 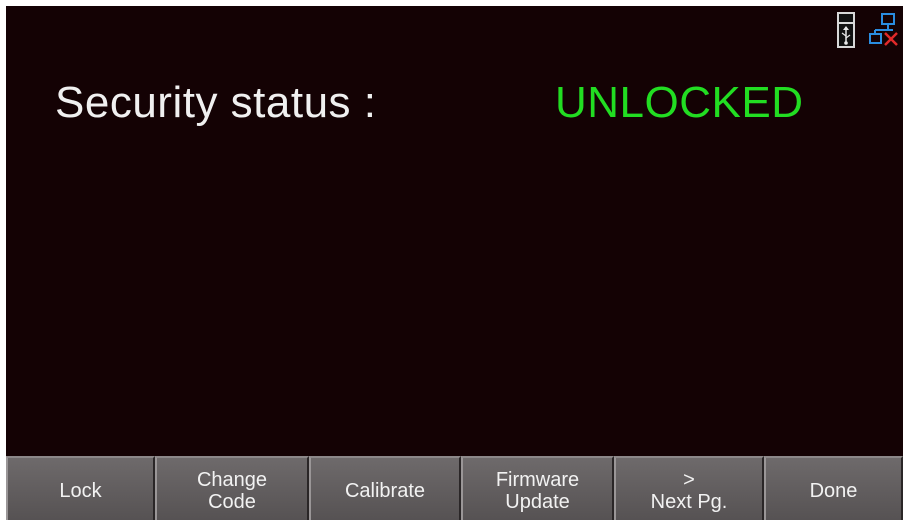 What do you see at coordinates (884, 29) in the screenshot?
I see `network-disconnected-icon` at bounding box center [884, 29].